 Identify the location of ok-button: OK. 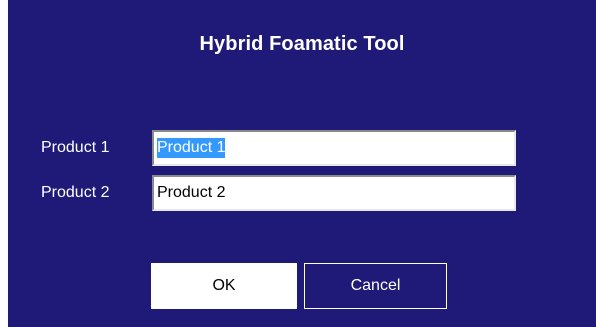
(224, 286).